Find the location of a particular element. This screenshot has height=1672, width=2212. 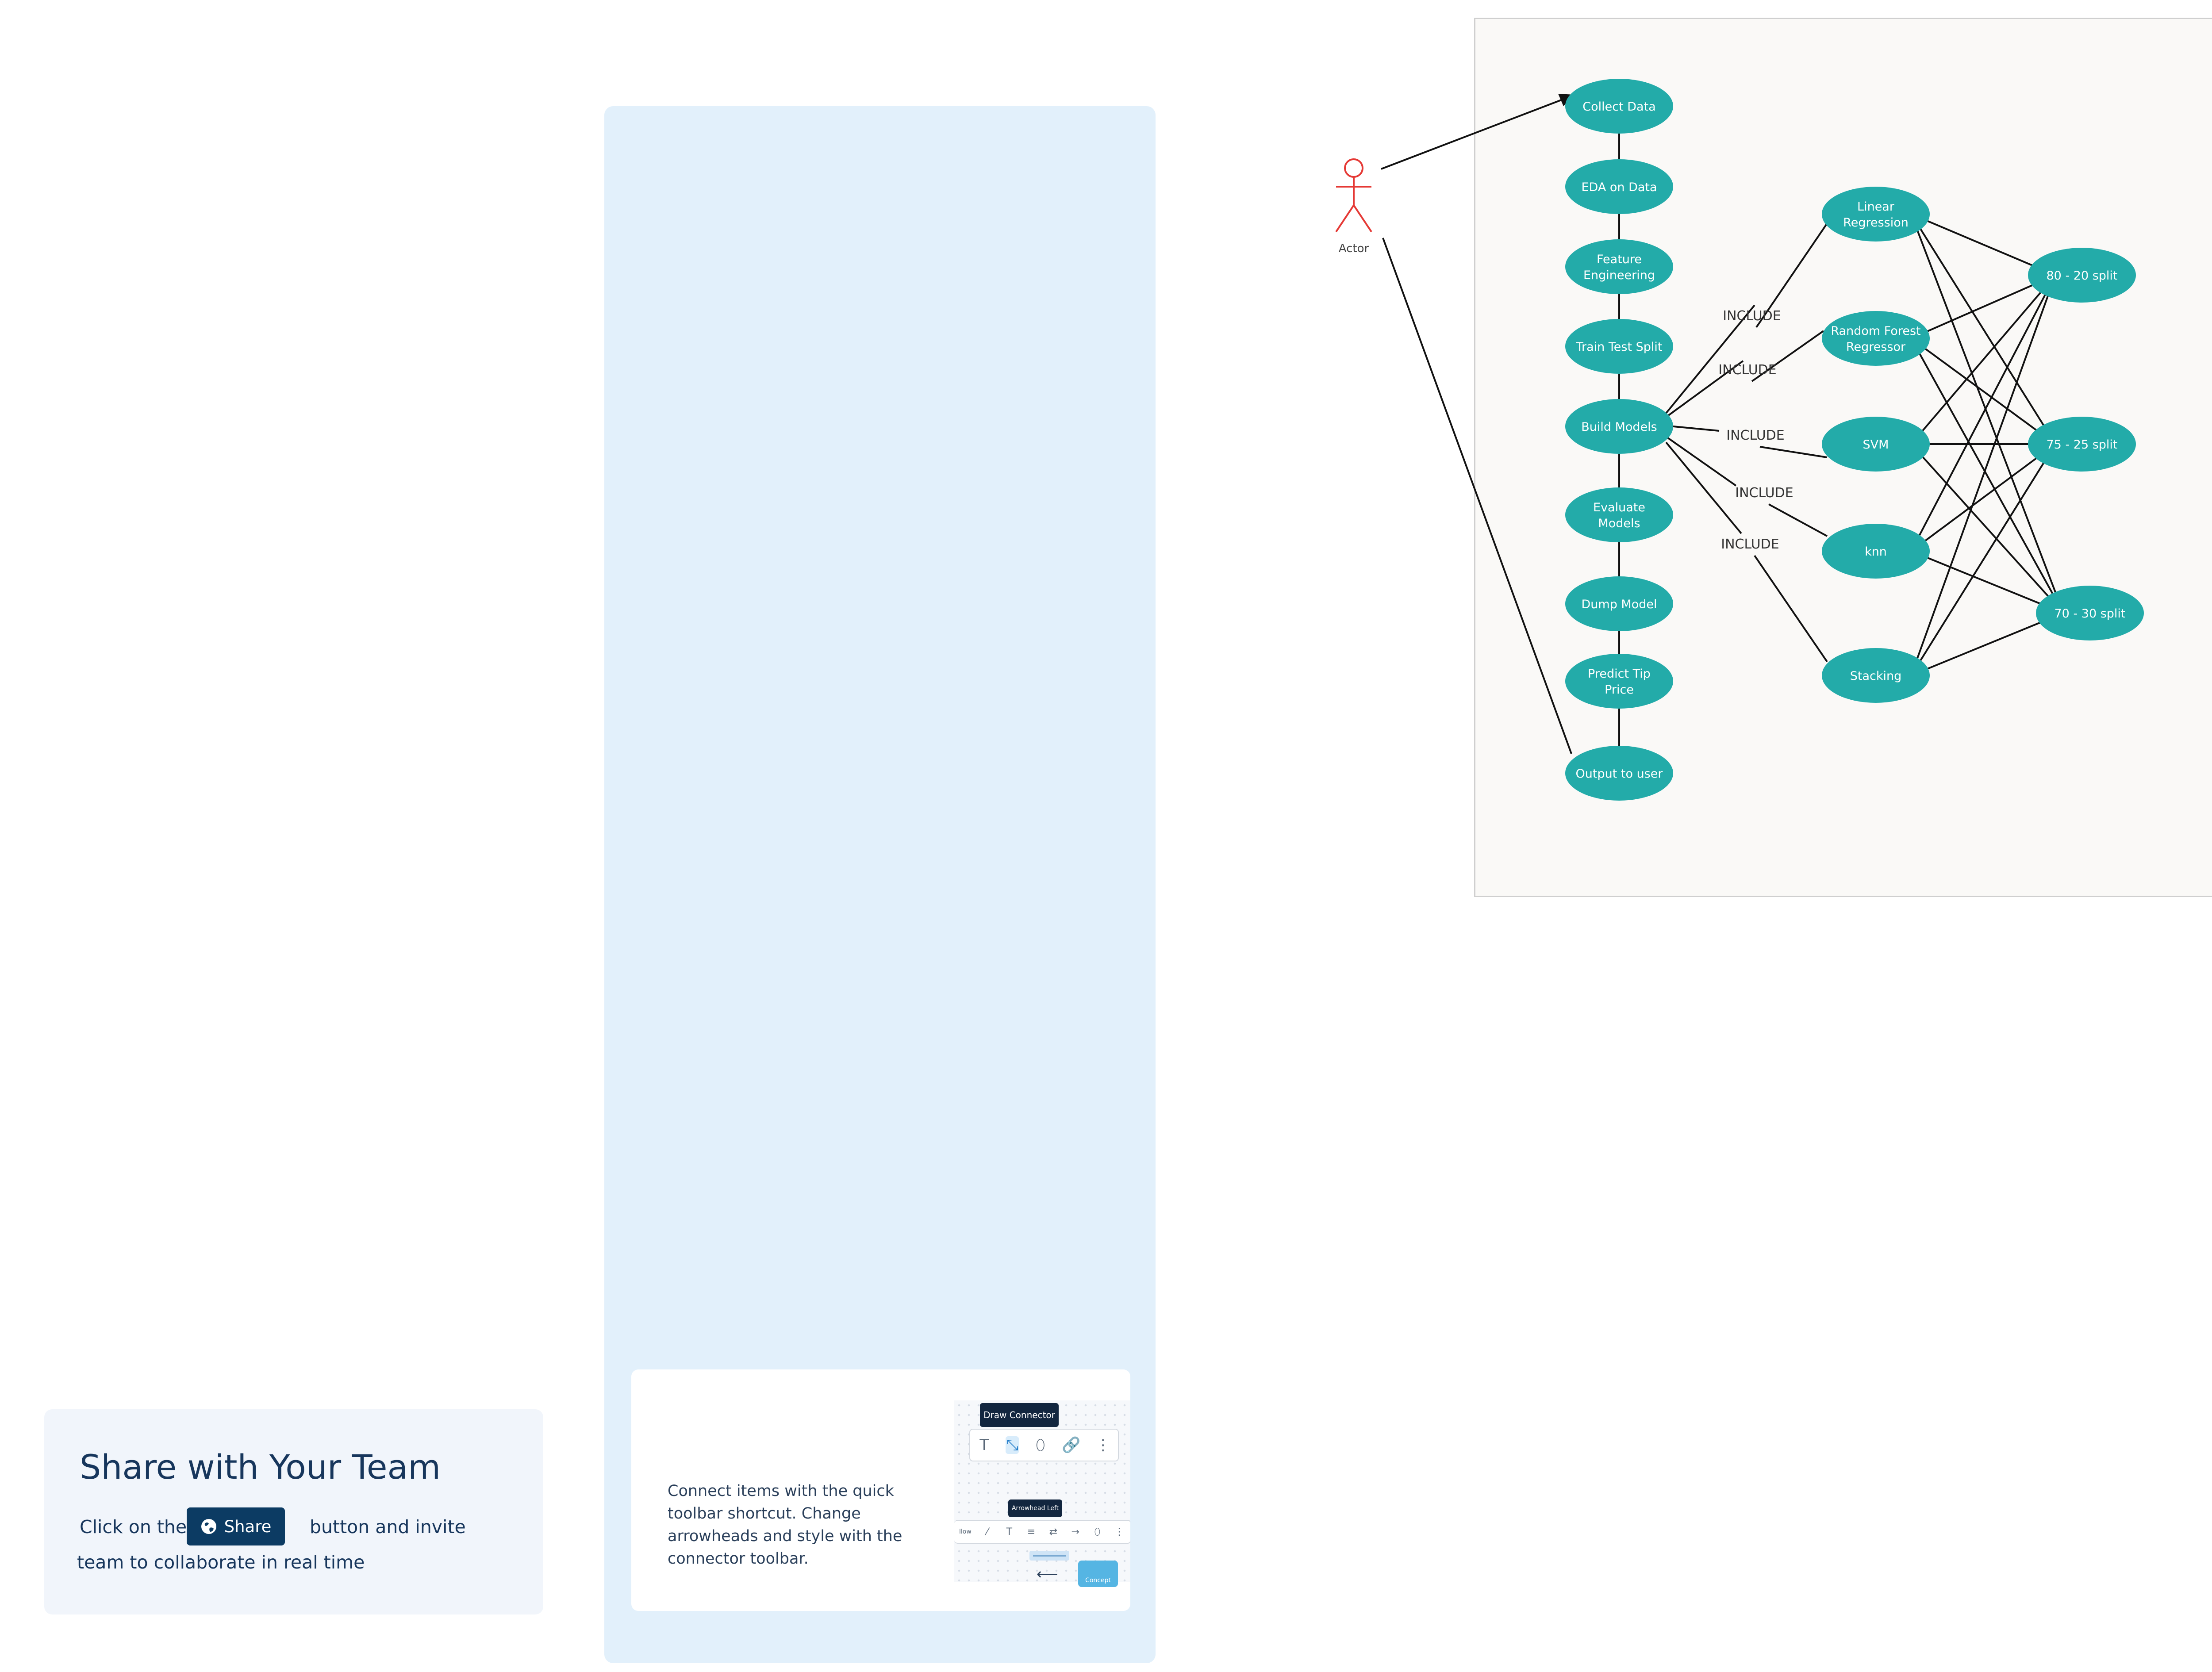

split-node-s75: 75 - 25 split is located at coordinates (2082, 444).